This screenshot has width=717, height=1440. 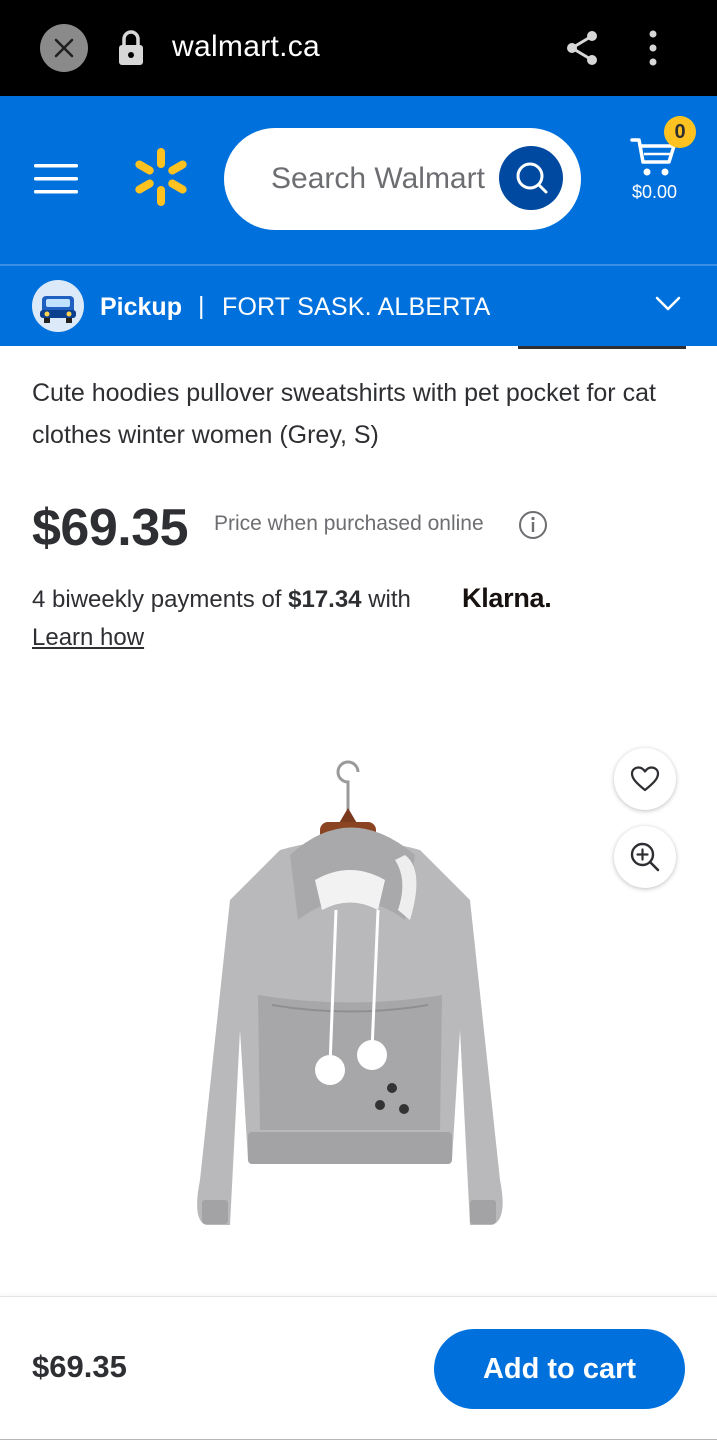 I want to click on favorite-button, so click(x=645, y=779).